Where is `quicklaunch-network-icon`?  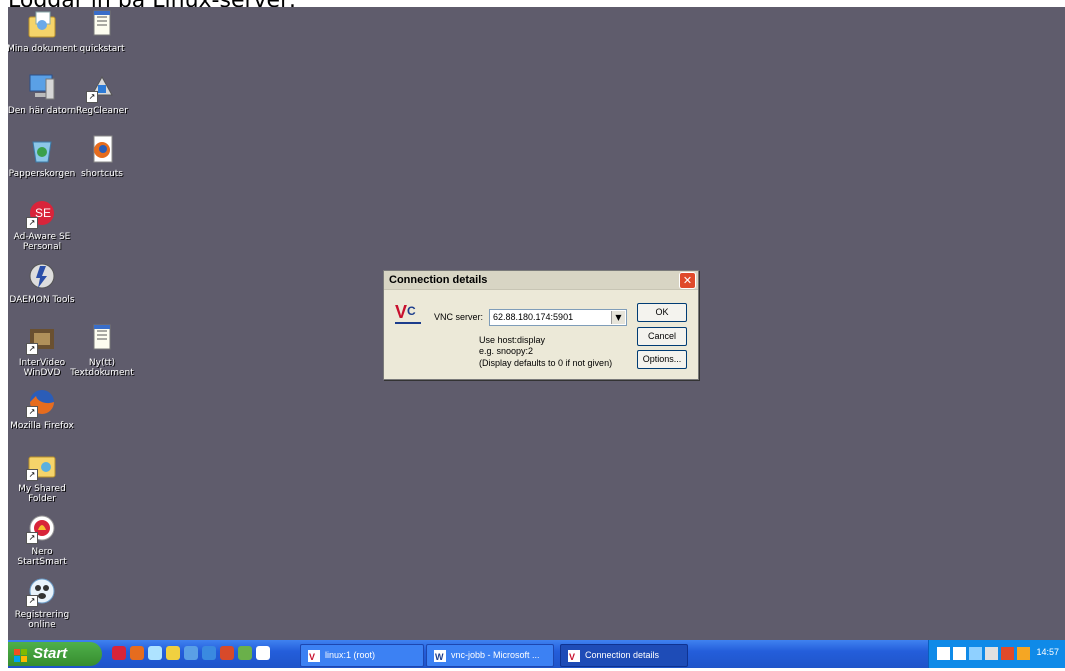
quicklaunch-network-icon is located at coordinates (191, 653).